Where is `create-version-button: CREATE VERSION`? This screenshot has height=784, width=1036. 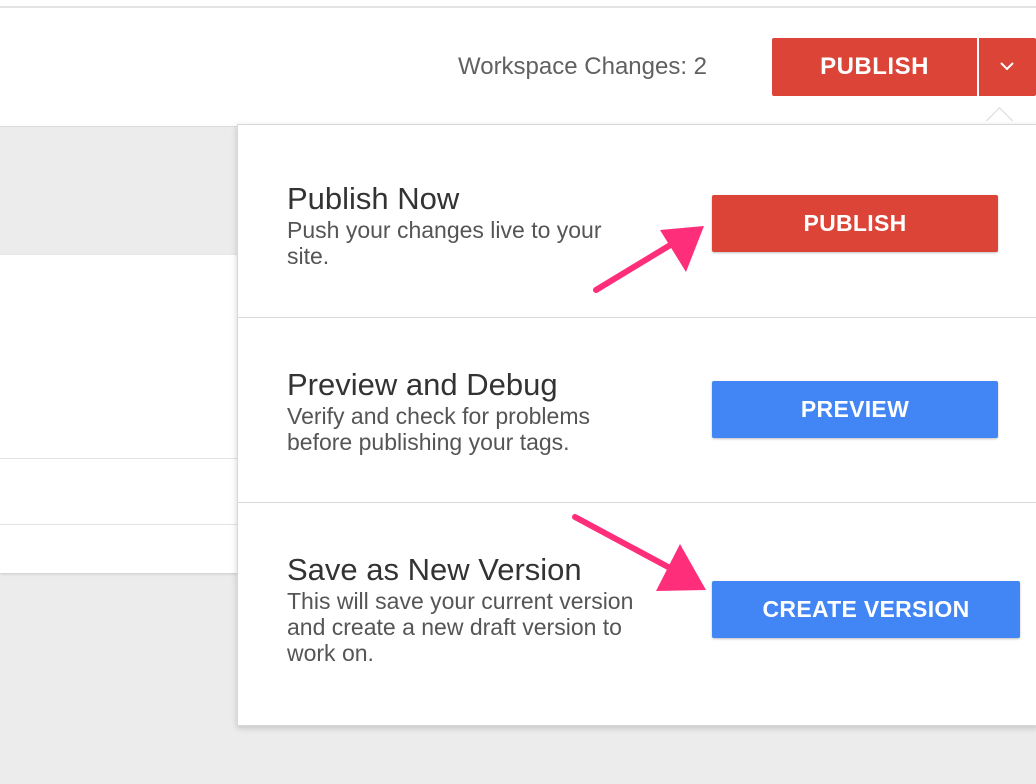
create-version-button: CREATE VERSION is located at coordinates (866, 609).